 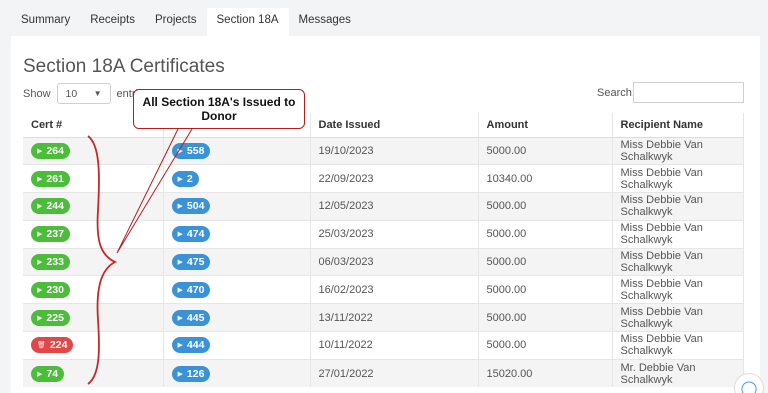 I want to click on cert-badge: ▶ 244, so click(x=50, y=206).